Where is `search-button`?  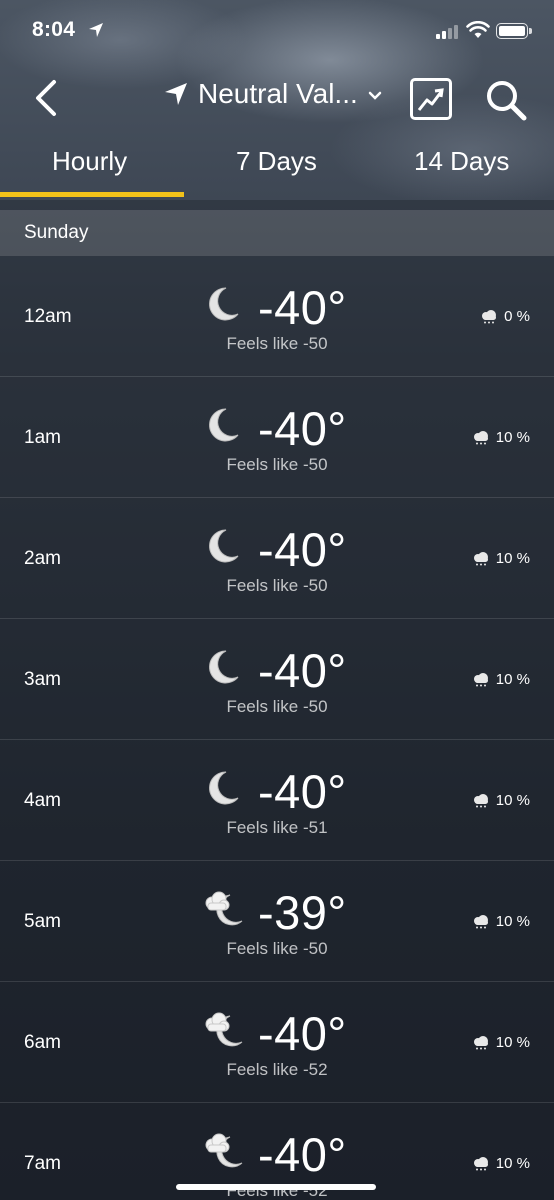 search-button is located at coordinates (506, 100).